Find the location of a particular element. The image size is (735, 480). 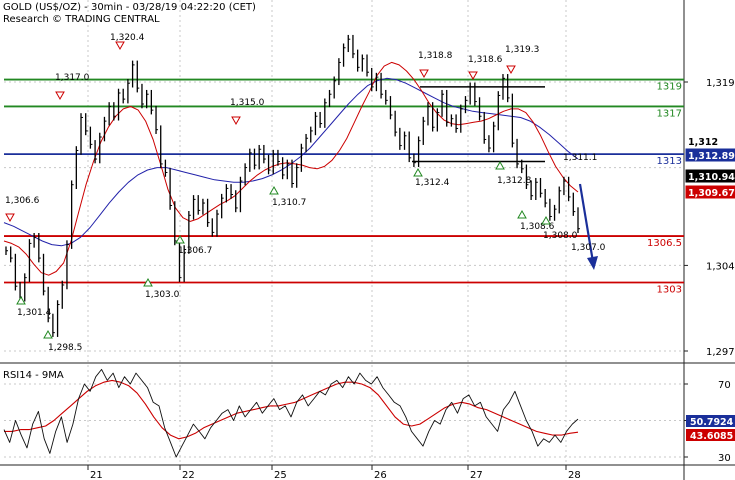

annotation-label: 1,303.0 is located at coordinates (162, 295).